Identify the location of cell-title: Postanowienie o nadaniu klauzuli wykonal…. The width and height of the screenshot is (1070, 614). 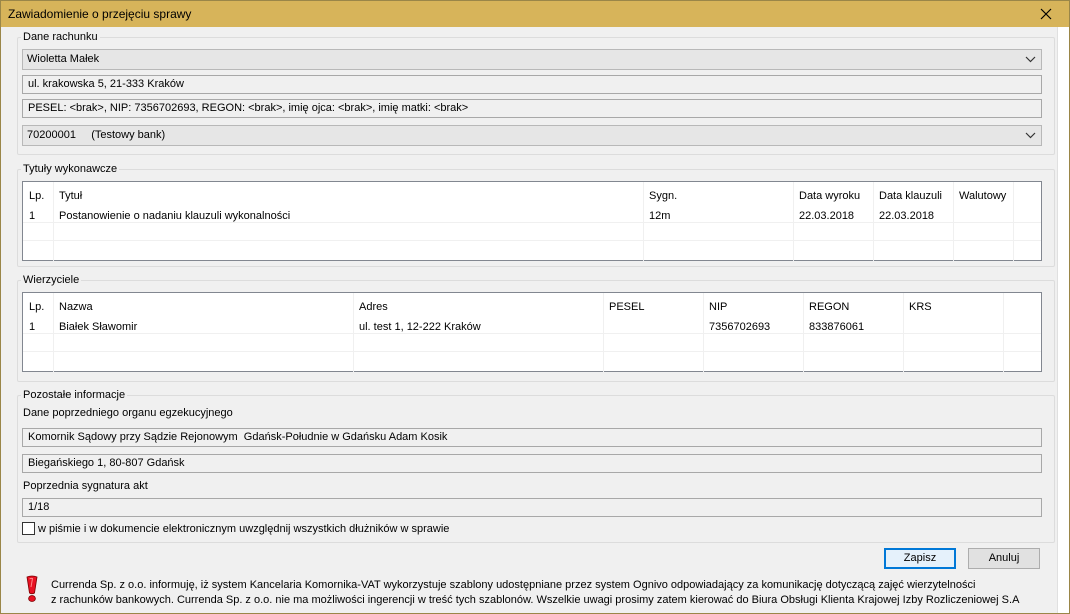
(175, 216).